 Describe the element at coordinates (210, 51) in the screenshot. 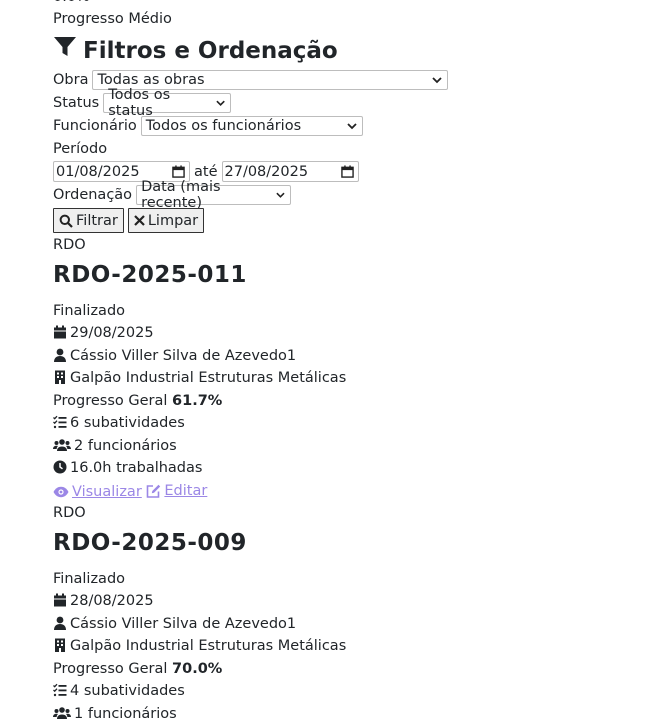

I see `filters-title: Filtros e Ordenação` at that location.